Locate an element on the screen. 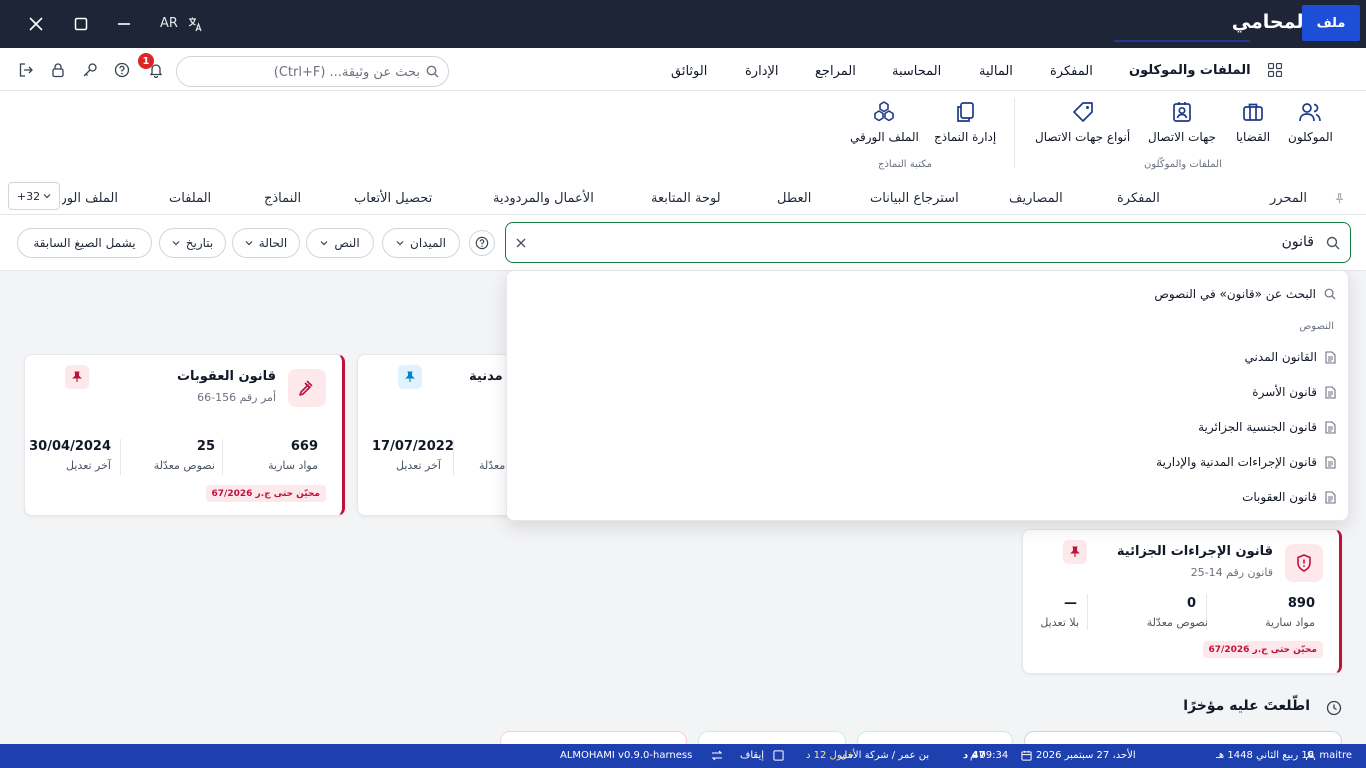 Image resolution: width=1366 pixels, height=768 pixels. menu-administration: الإدارة is located at coordinates (762, 71).